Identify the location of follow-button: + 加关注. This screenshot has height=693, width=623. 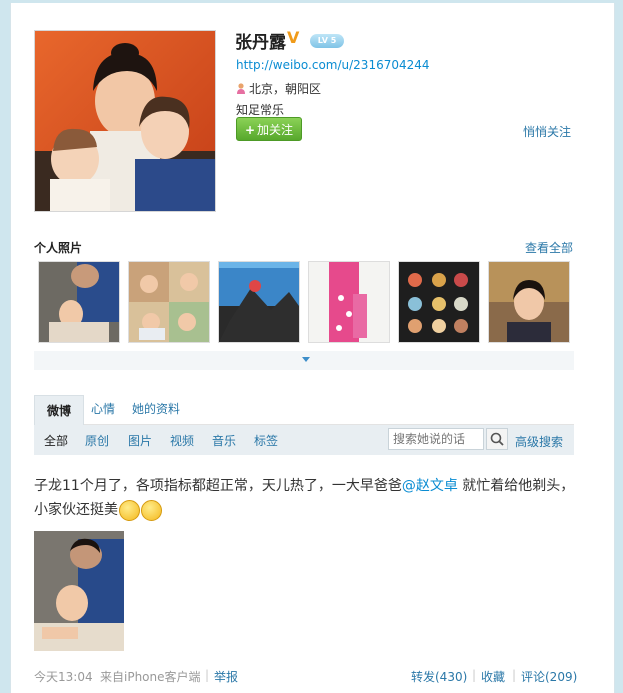
(269, 129).